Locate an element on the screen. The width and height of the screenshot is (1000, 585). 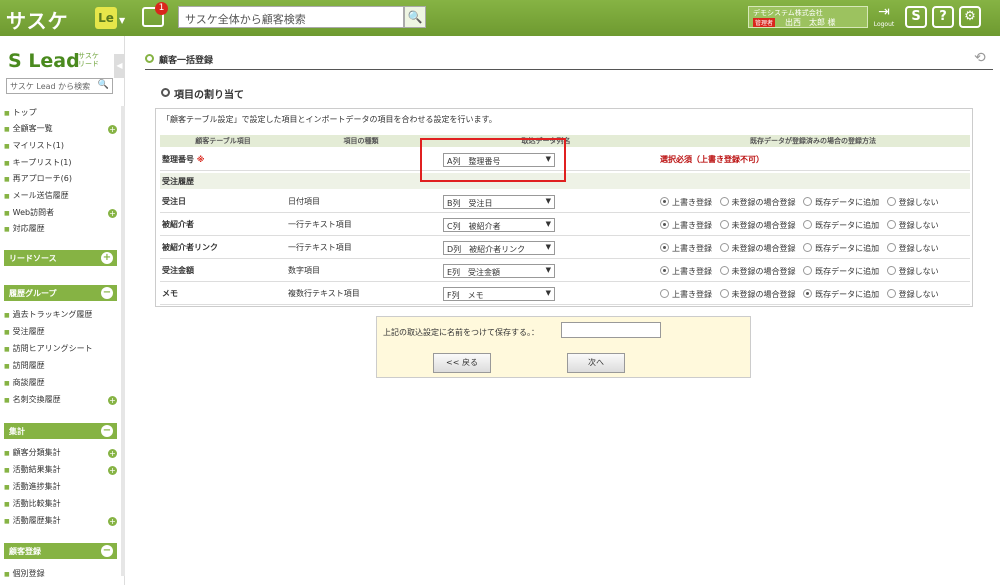
sidebar-item-tracking-history: 過去トラッキング履歴 is located at coordinates (48, 314).